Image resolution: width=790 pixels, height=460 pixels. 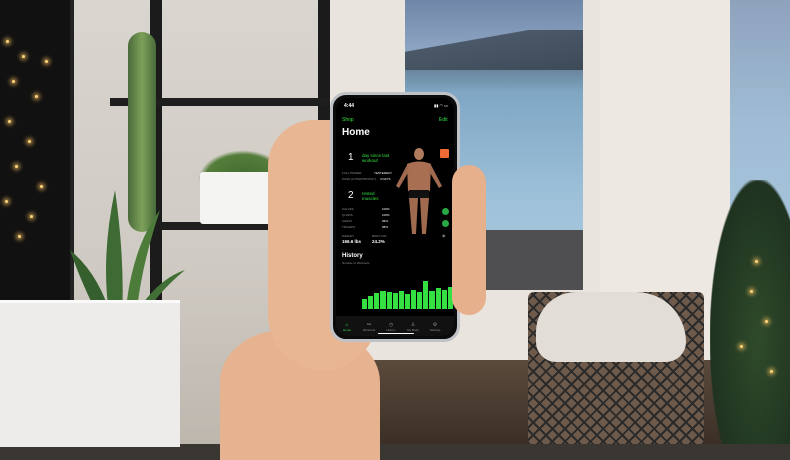 I want to click on stat-label-2: PUSH (HYPERTROPHY), so click(x=359, y=179).